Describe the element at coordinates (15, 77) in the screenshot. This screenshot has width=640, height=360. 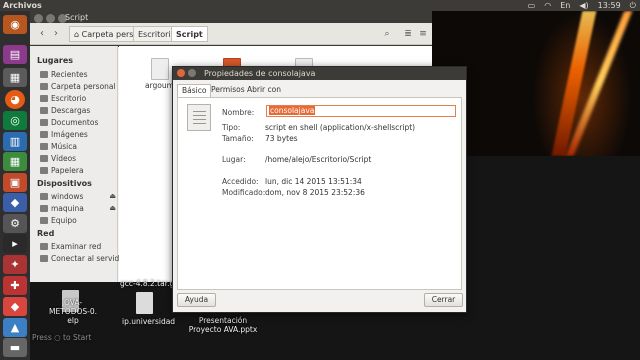
I see `files-icon: ▦` at that location.